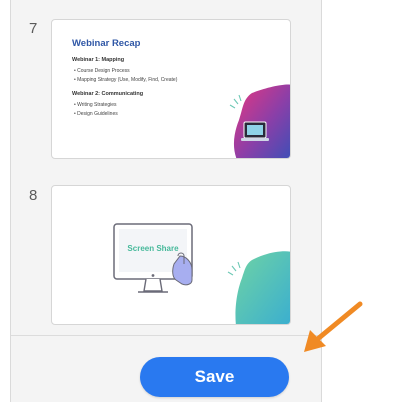 This screenshot has height=402, width=393. Describe the element at coordinates (259, 121) in the screenshot. I see `laptop-illustration` at that location.